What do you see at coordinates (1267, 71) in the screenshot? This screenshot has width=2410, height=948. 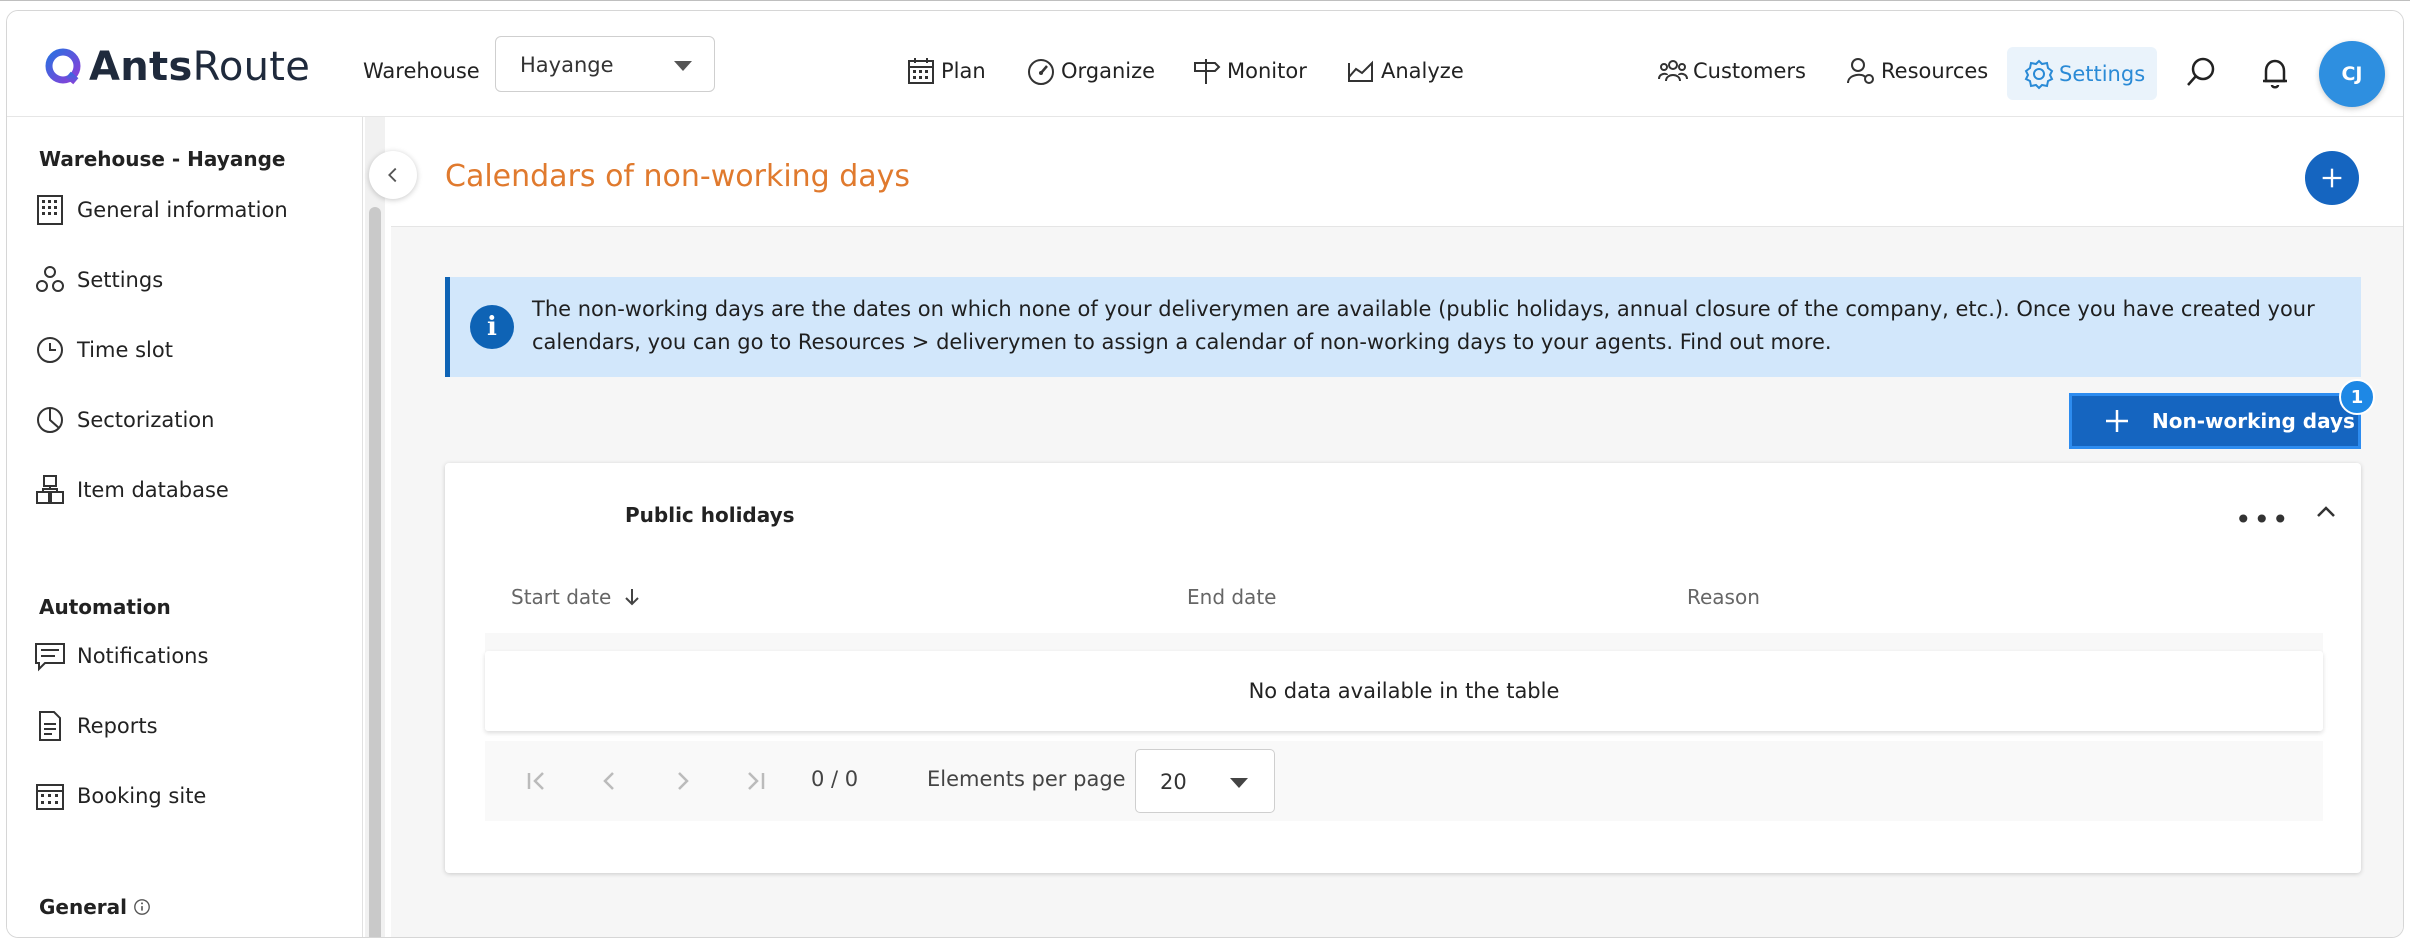 I see `nav-monitor-label: Monitor` at bounding box center [1267, 71].